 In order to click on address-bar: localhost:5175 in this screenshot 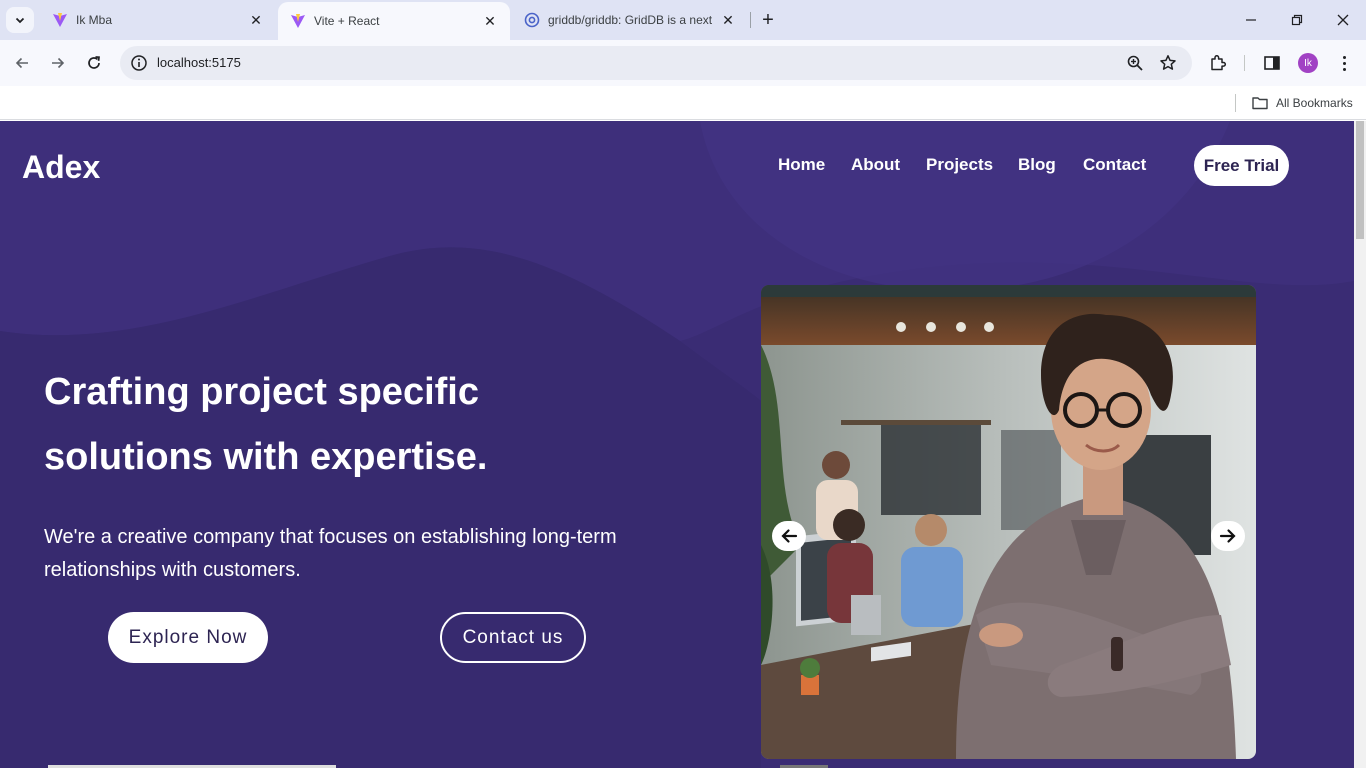, I will do `click(656, 63)`.